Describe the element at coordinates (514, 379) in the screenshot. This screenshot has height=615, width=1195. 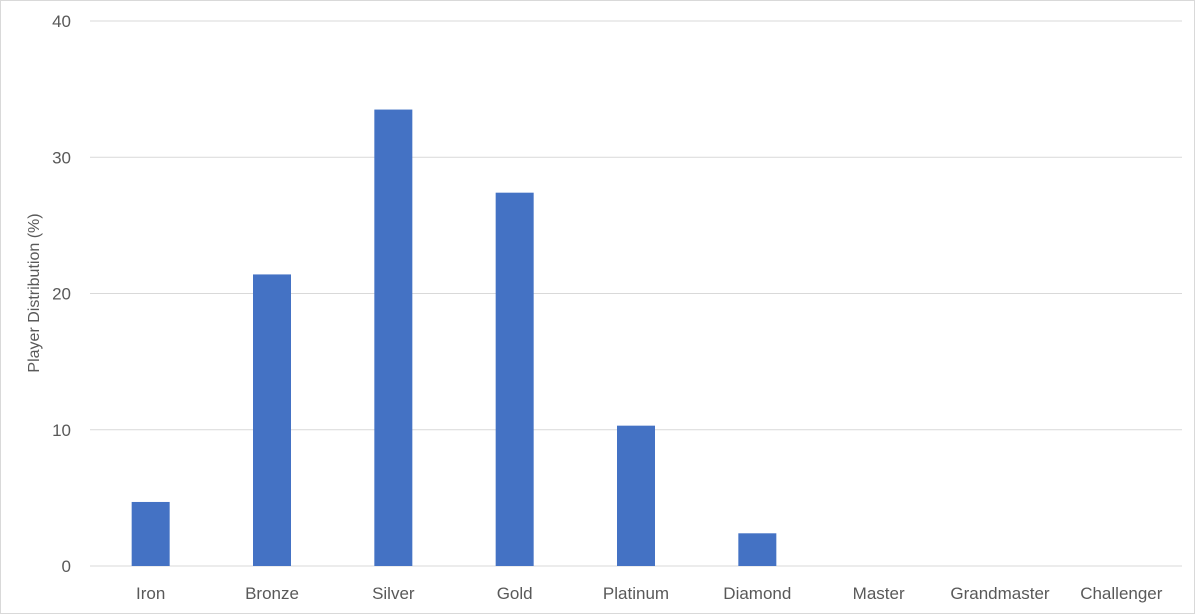
I see `bar-gold` at that location.